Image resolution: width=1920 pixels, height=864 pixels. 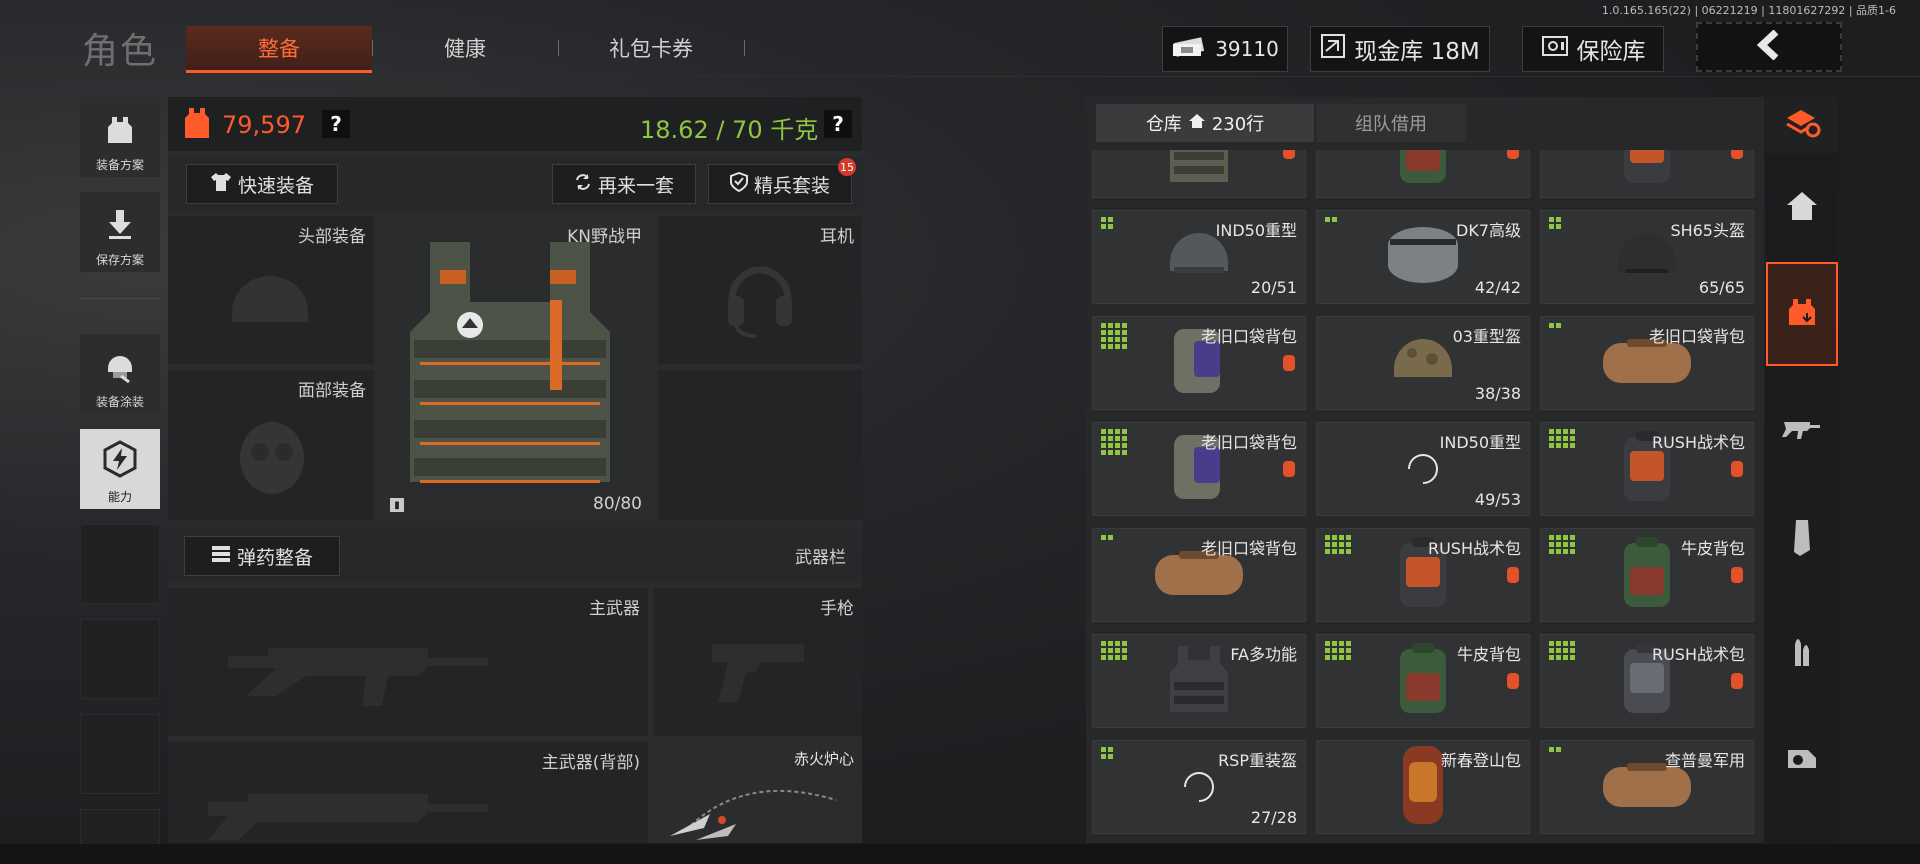 What do you see at coordinates (1423, 469) in the screenshot?
I see `warehouse-item-card: IND50重型 49/53` at bounding box center [1423, 469].